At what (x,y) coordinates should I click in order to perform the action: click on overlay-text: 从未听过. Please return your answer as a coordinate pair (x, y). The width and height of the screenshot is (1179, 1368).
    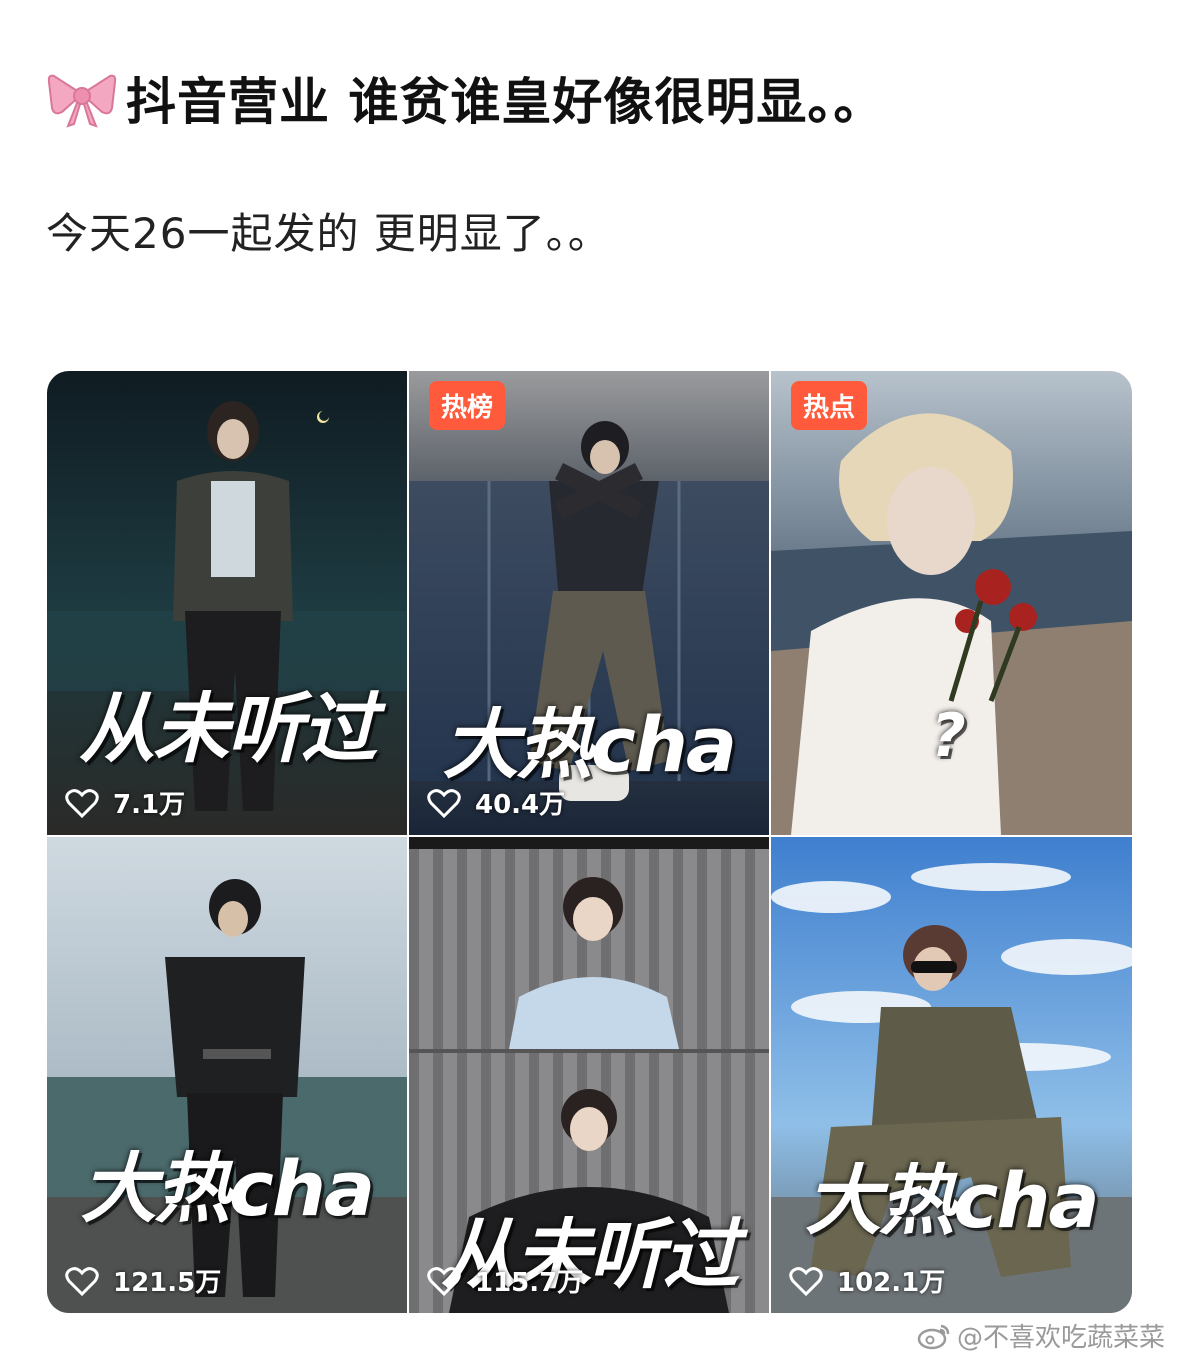
    Looking at the image, I should click on (228, 728).